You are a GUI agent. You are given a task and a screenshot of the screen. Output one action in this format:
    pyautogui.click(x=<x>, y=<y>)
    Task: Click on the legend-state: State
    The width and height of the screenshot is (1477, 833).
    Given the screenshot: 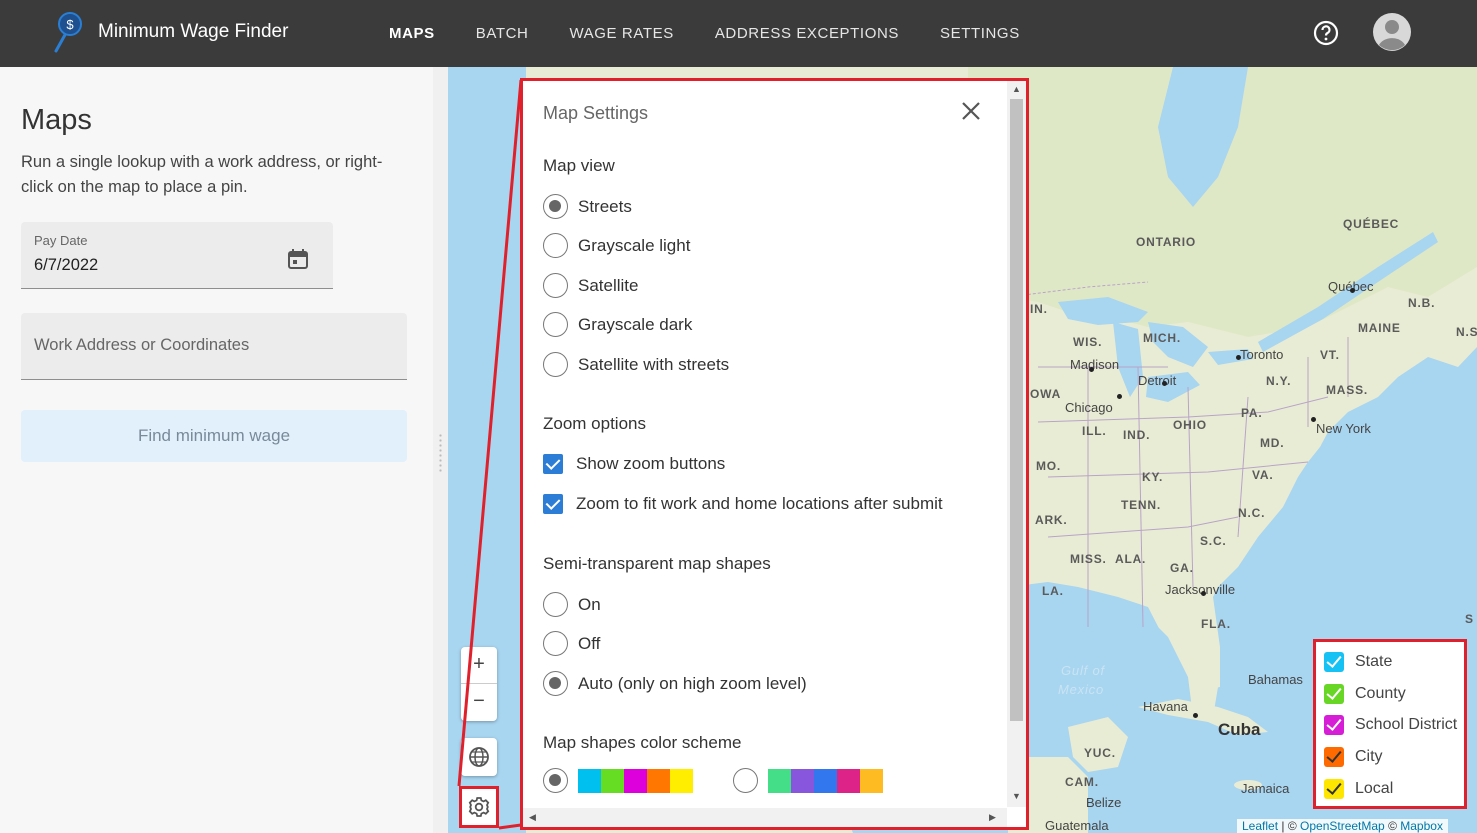 What is the action you would take?
    pyautogui.click(x=1358, y=662)
    